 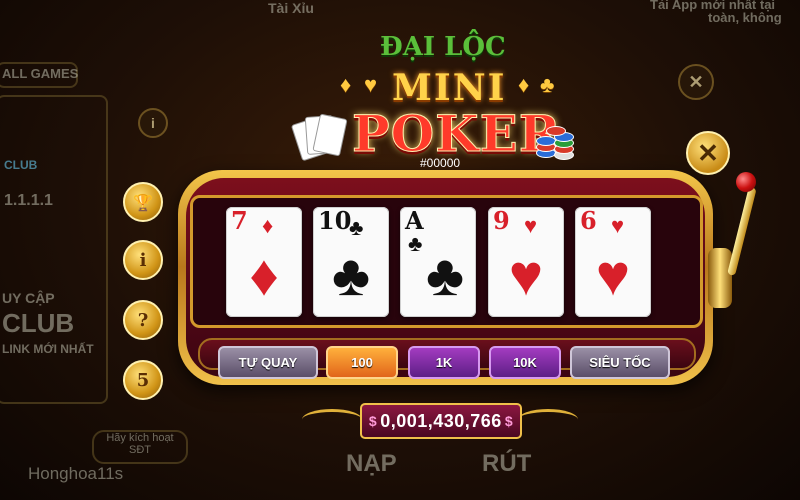 I want to click on card-1: 7 ♦ ♦, so click(x=264, y=262).